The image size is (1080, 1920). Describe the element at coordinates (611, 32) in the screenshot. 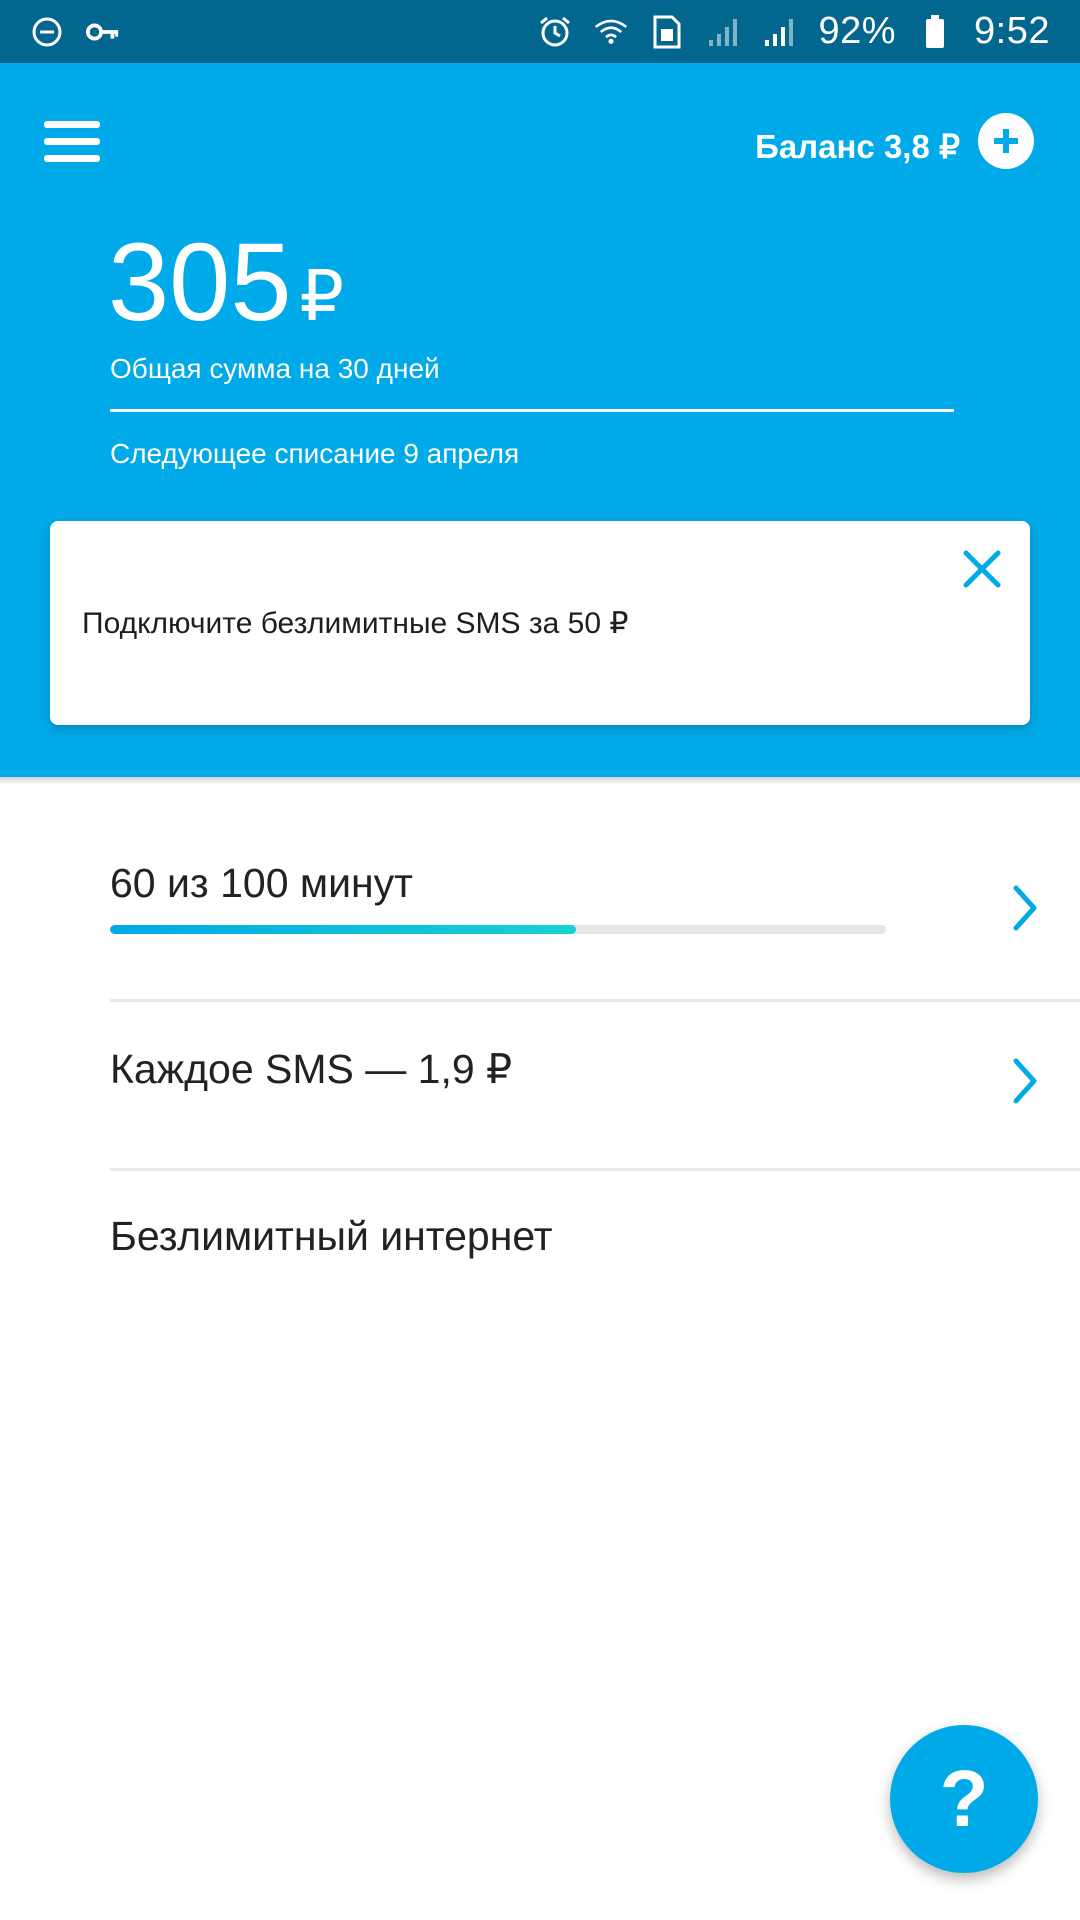

I see `wifi-icon` at that location.